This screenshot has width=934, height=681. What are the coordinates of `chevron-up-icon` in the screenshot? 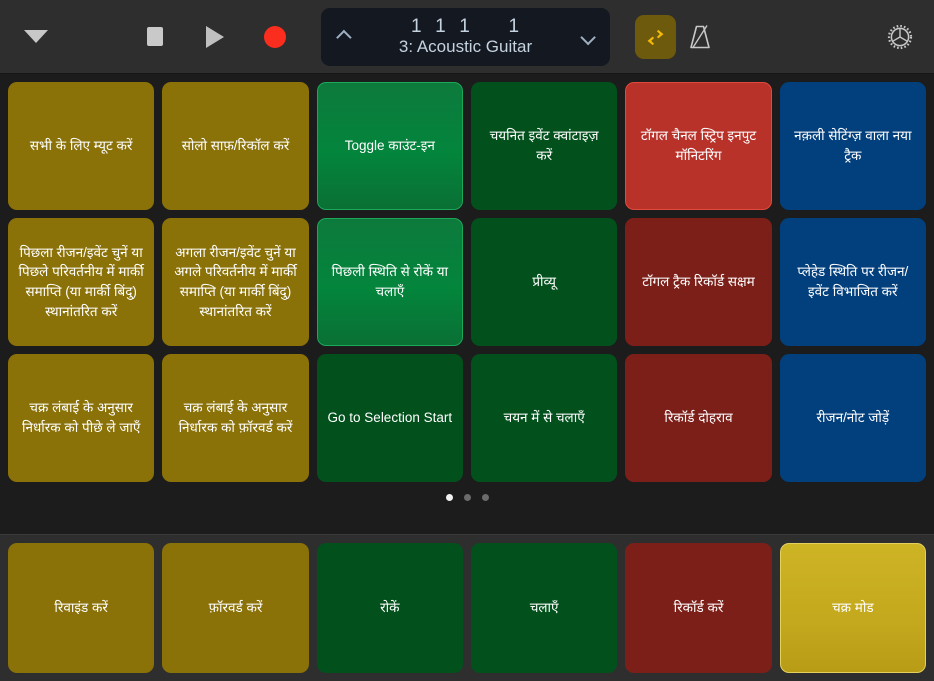 It's located at (343, 37).